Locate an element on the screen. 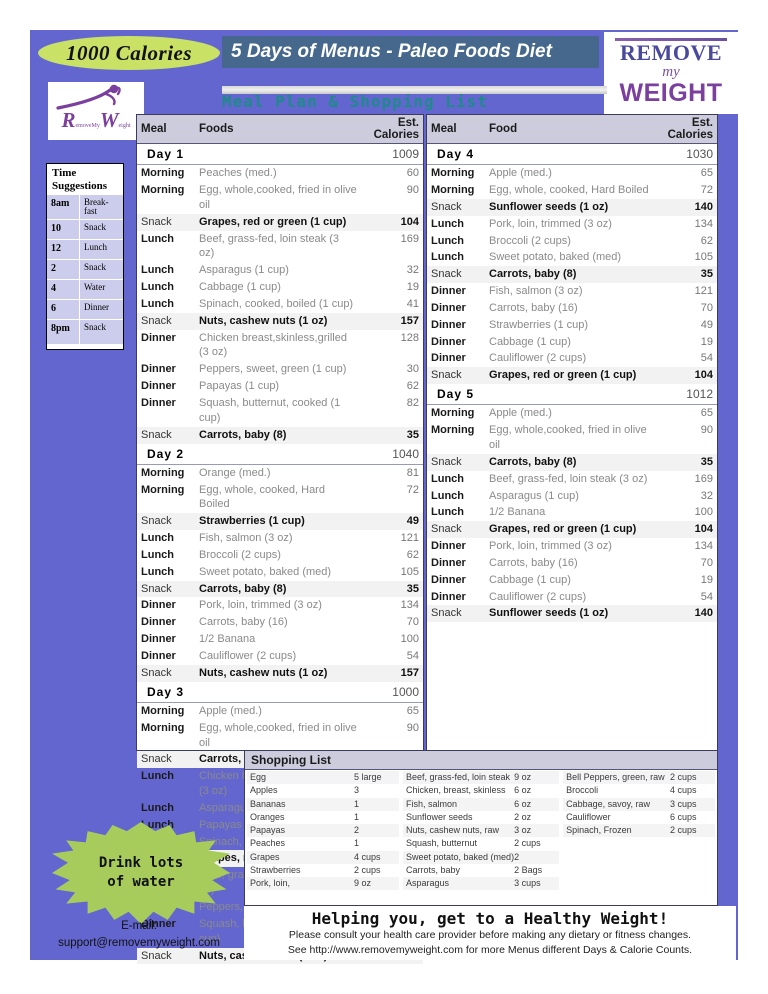  calorie-value: 54 is located at coordinates (706, 596).